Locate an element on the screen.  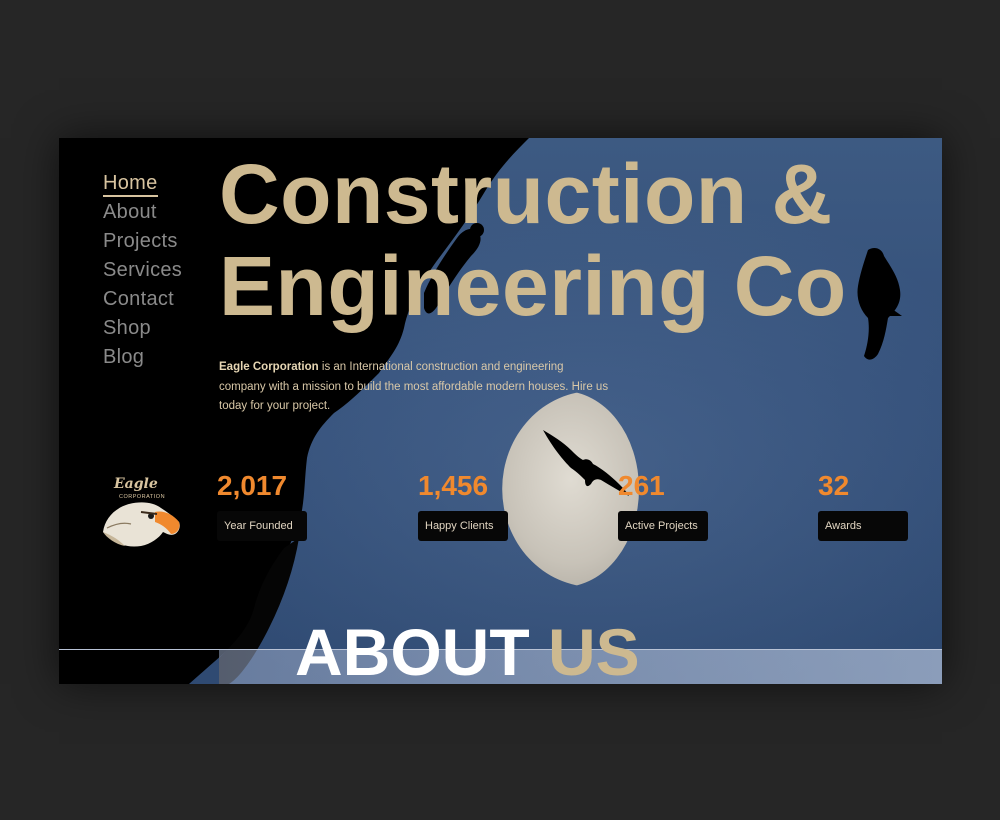
nav-item-label: About is located at coordinates (130, 212).